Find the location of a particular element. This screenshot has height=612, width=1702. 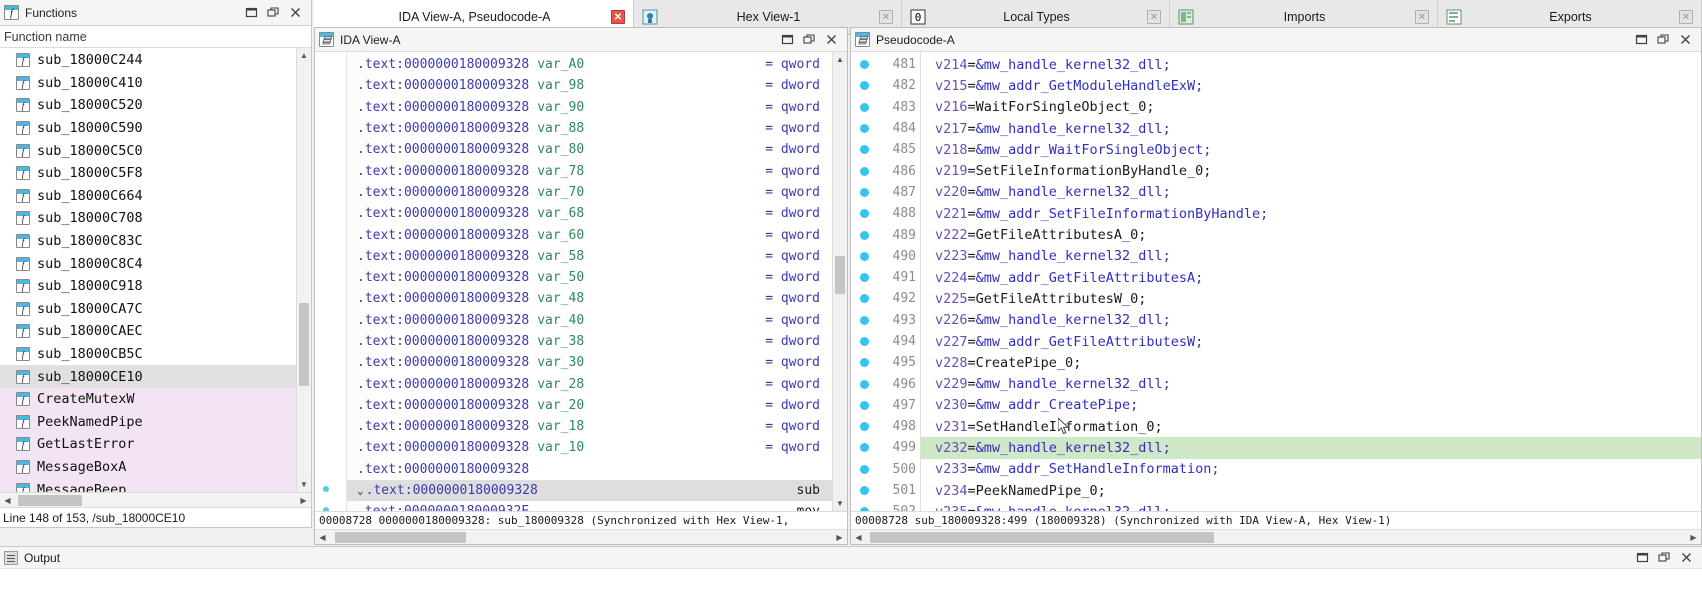

function-list-item: f sub_18000CB5C is located at coordinates (148, 354).